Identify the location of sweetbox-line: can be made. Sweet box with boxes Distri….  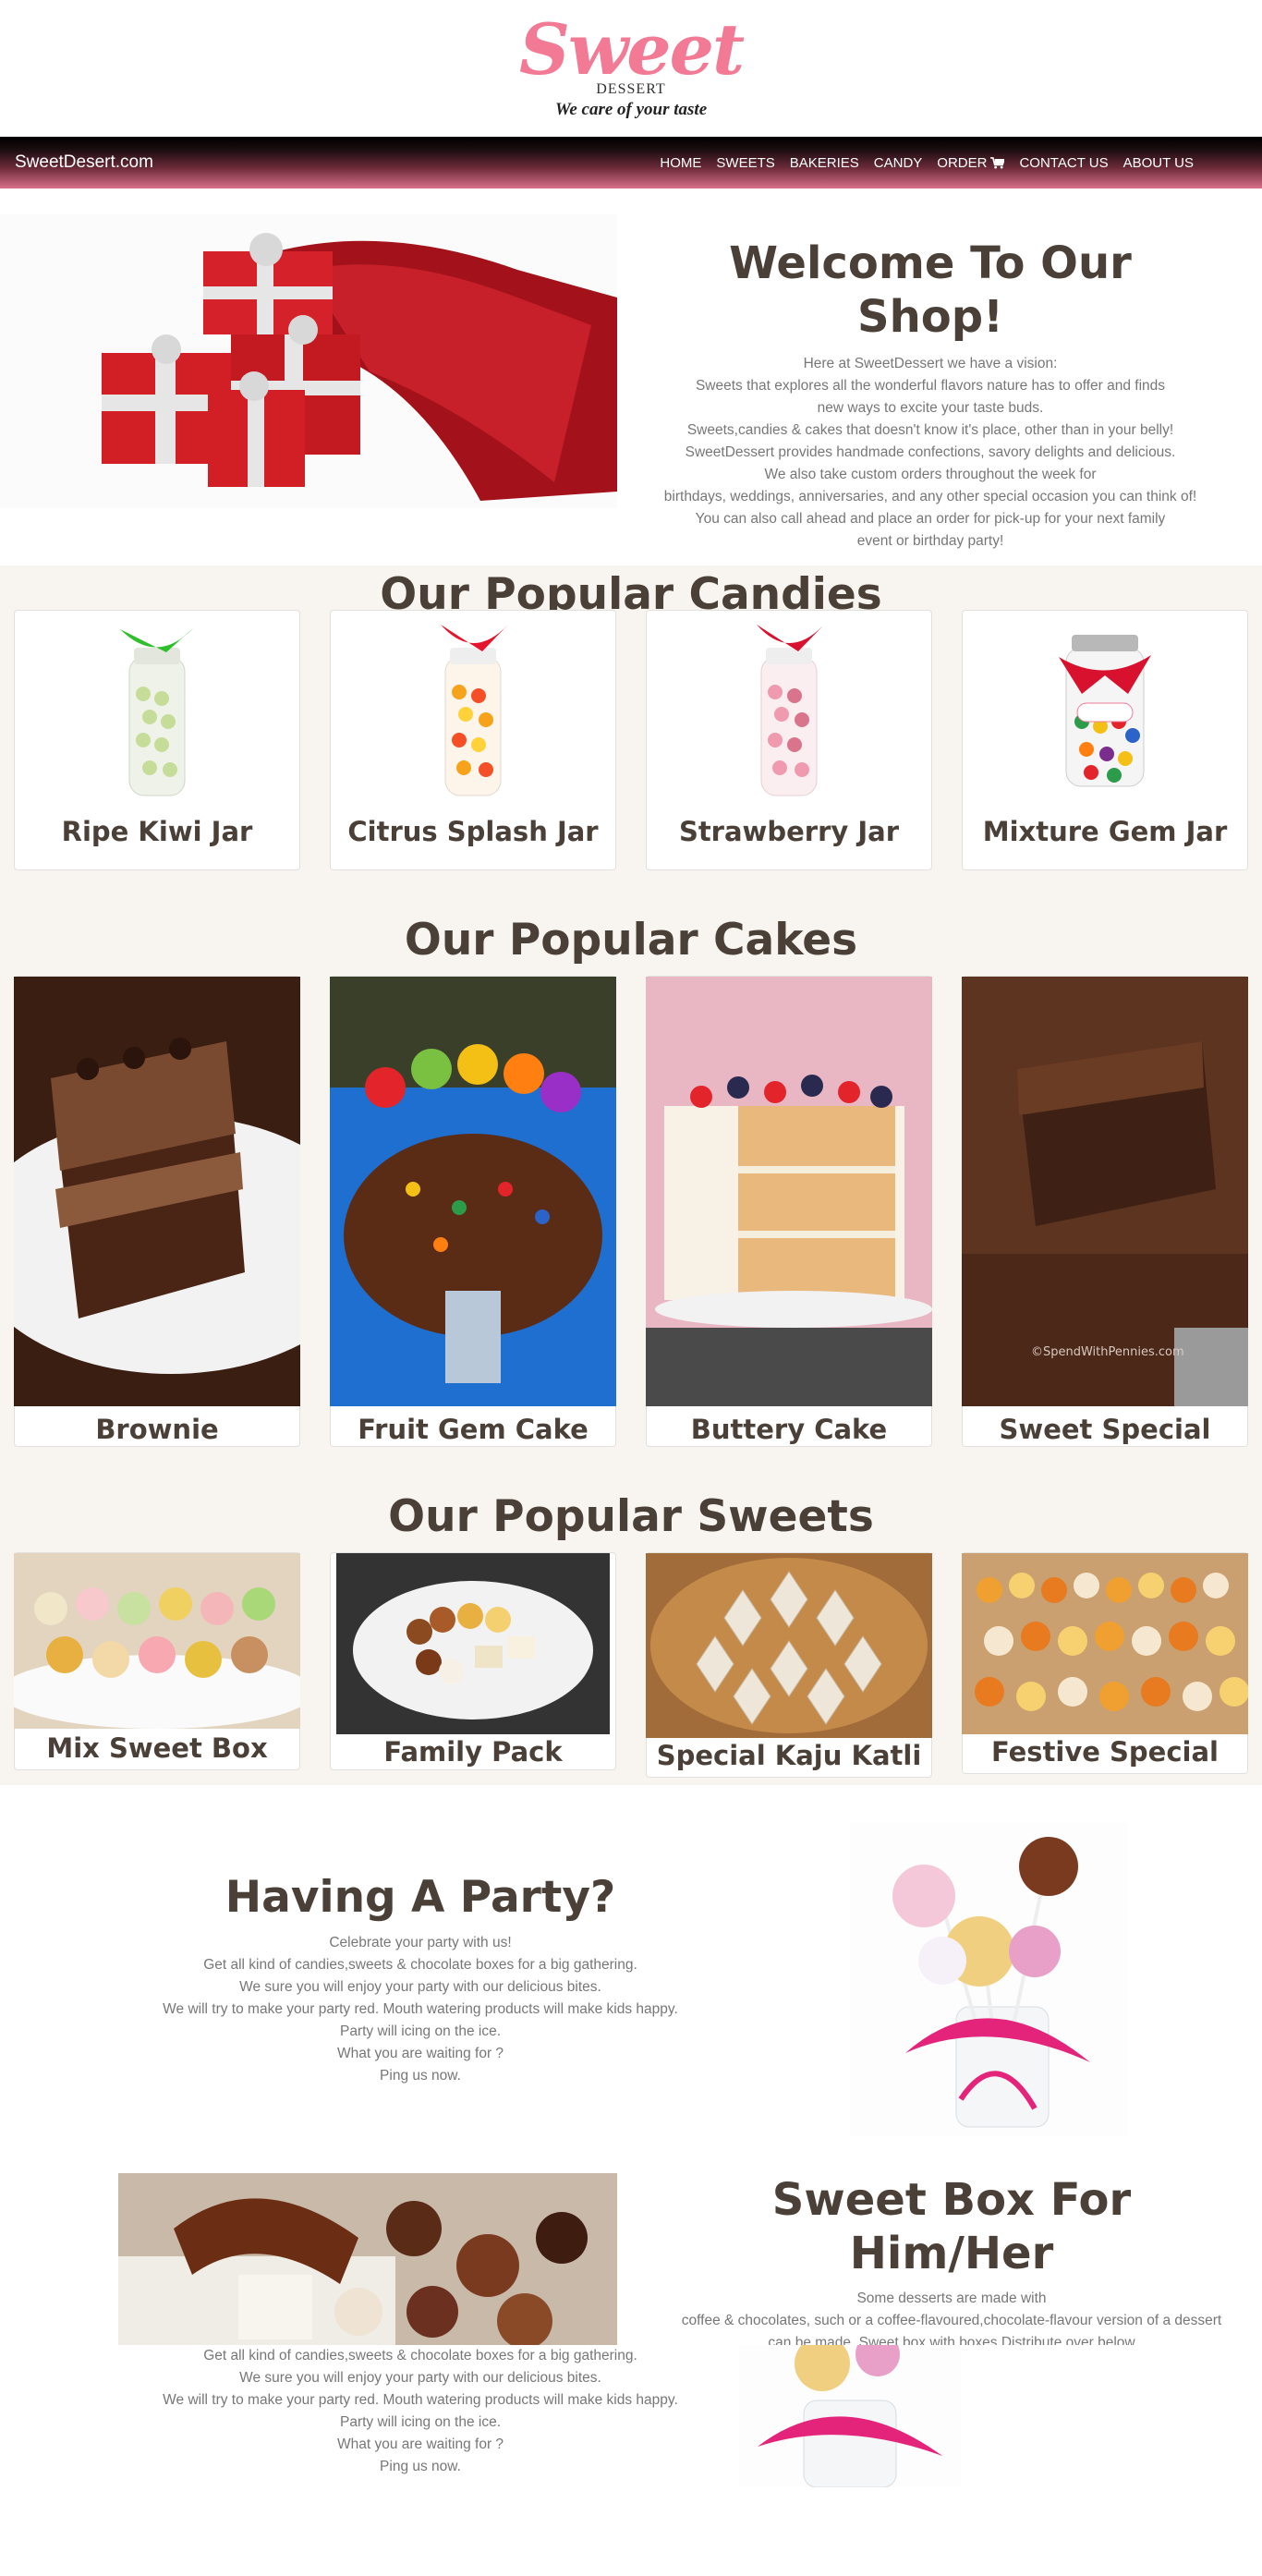
(952, 2340).